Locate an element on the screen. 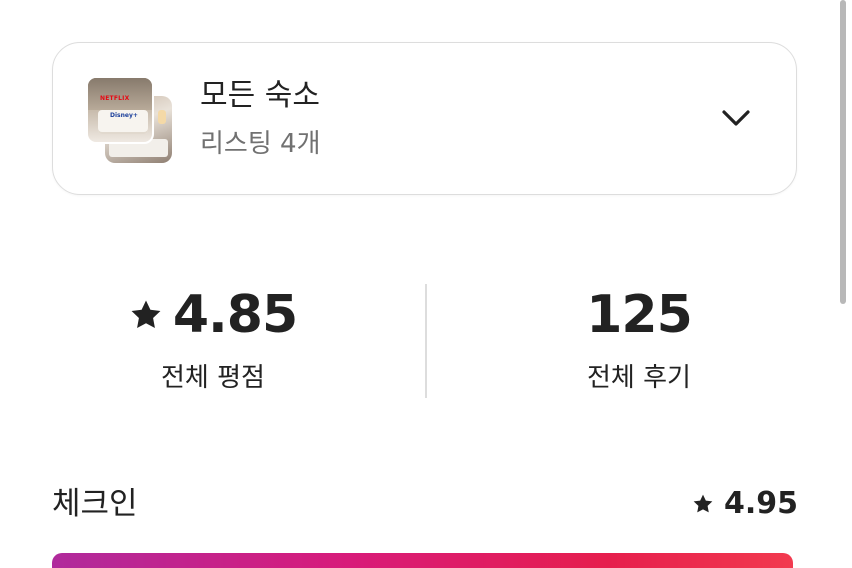 The height and width of the screenshot is (568, 852). overall-rating-value-row: 4.85 is located at coordinates (213, 315).